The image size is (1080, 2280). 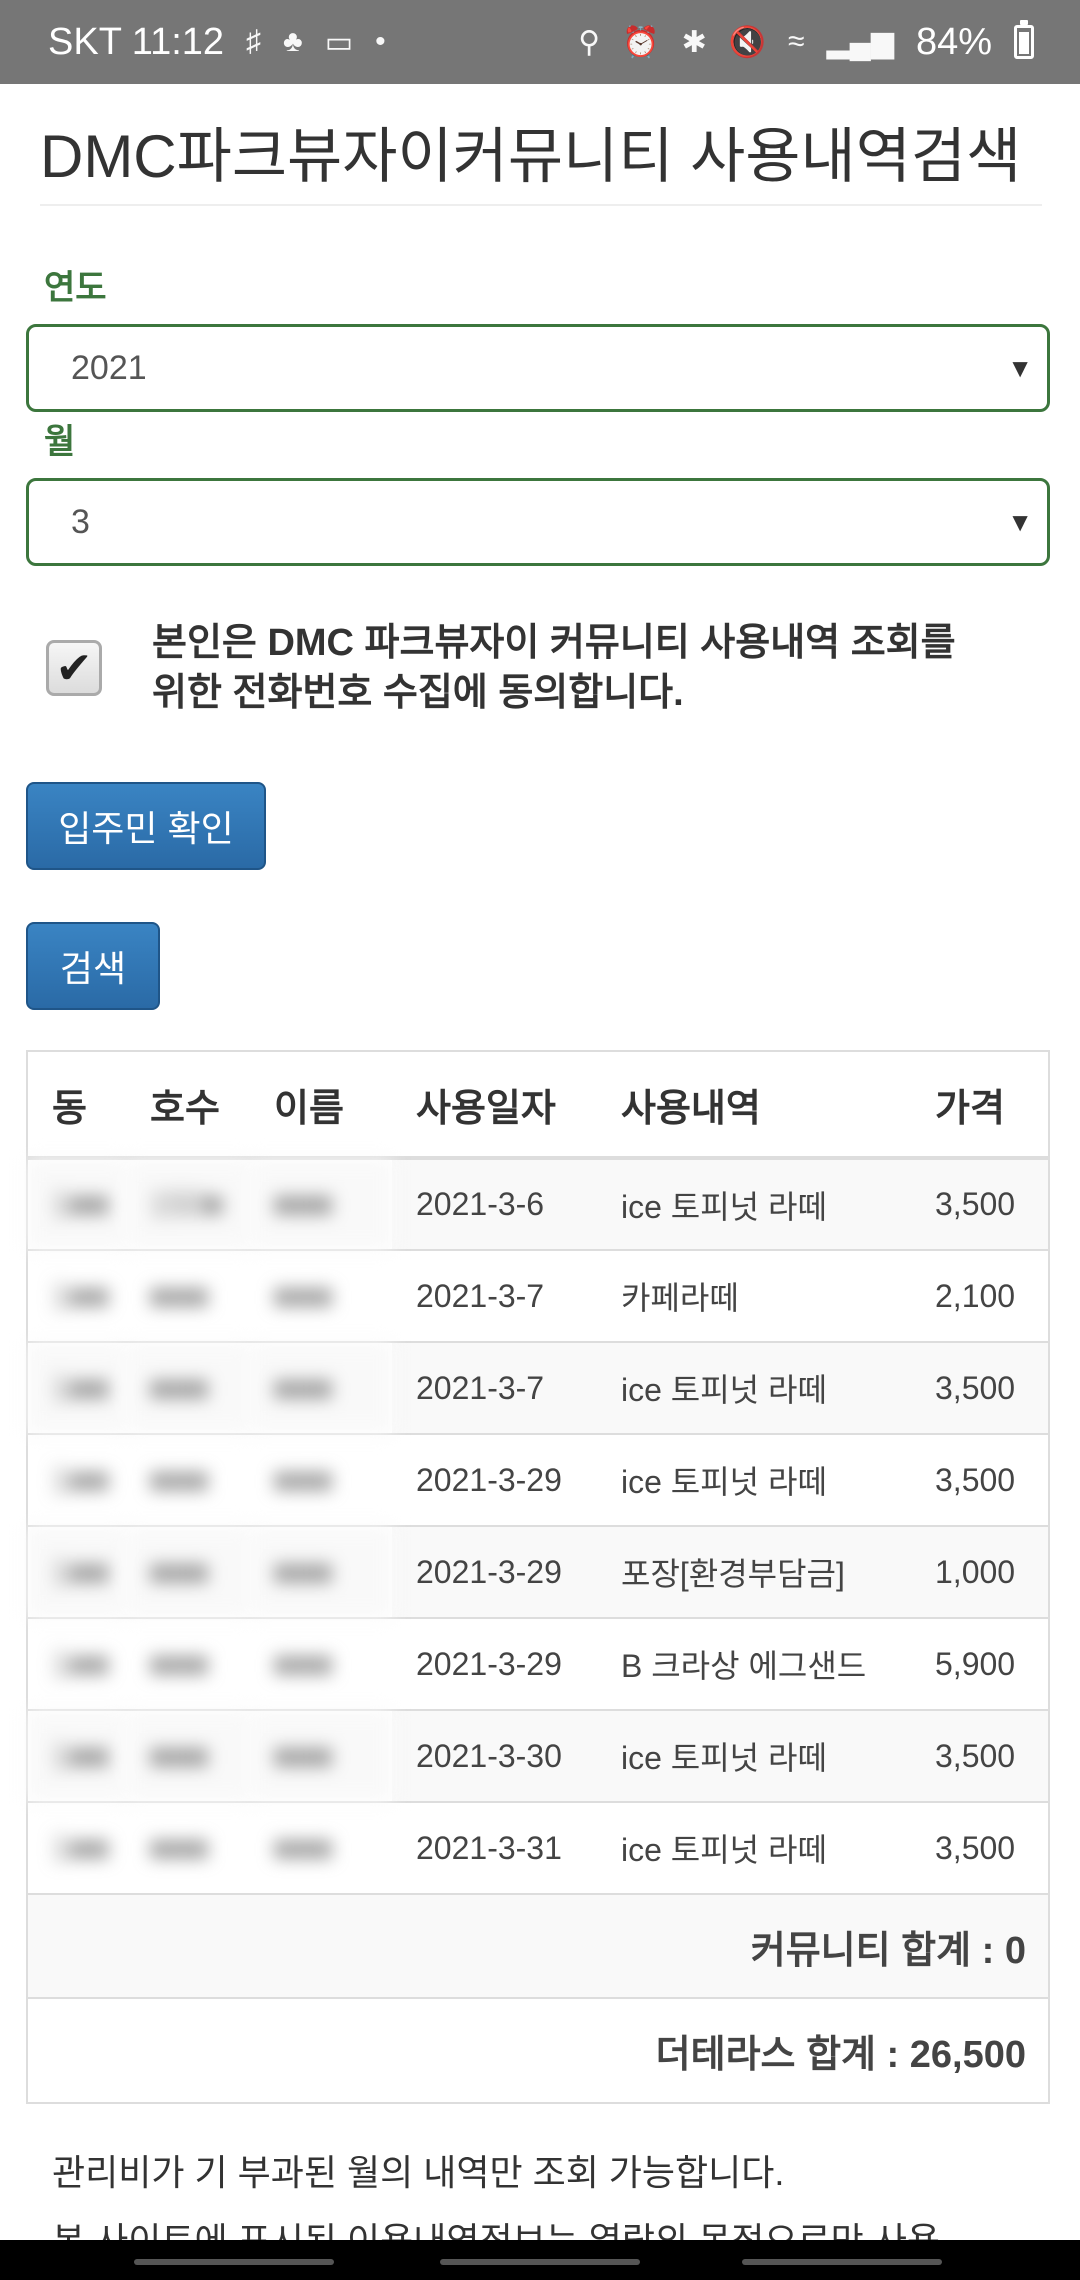 What do you see at coordinates (531, 156) in the screenshot?
I see `page-title: DMC파크뷰자이커뮤니티 사용내역검색` at bounding box center [531, 156].